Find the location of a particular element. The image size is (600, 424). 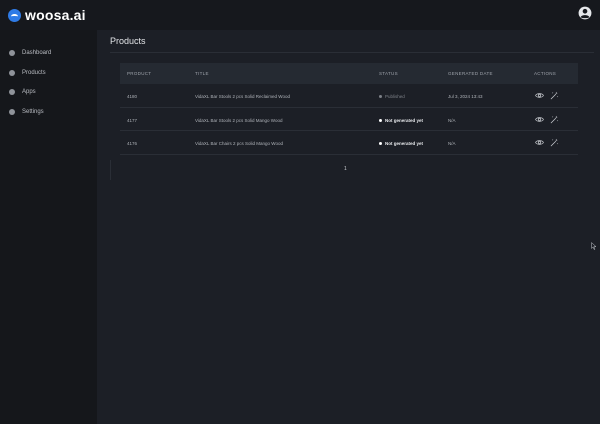

sidebar-item-label: Dashboard is located at coordinates (37, 53).